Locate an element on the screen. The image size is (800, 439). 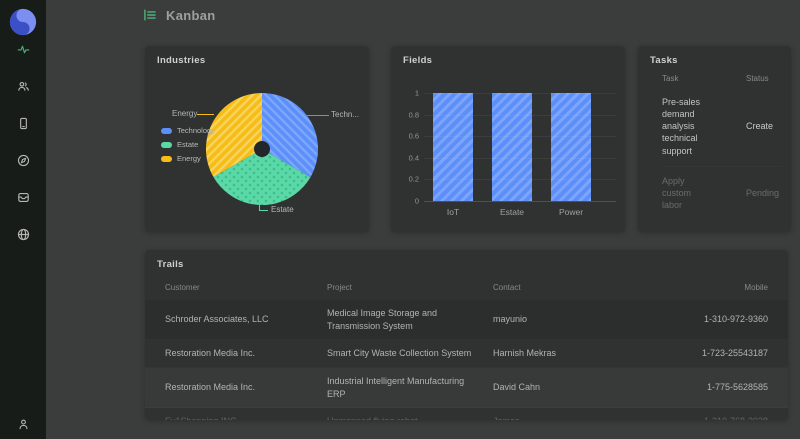
bar-column: Power is located at coordinates (571, 155).